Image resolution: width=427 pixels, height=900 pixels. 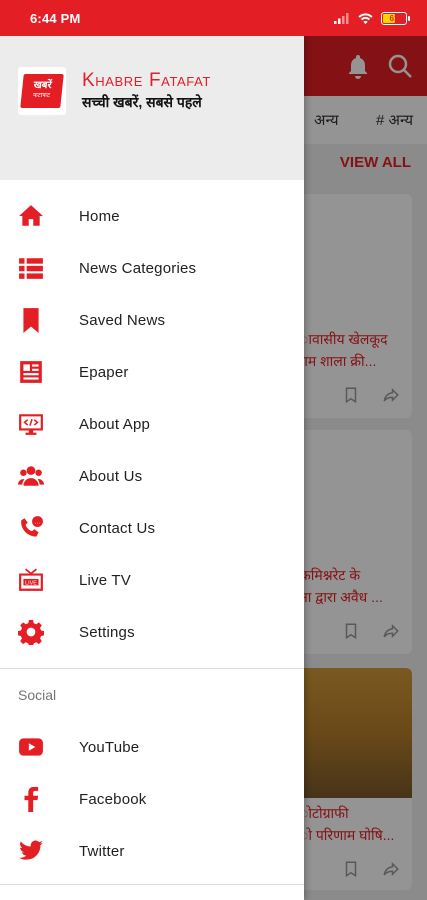 What do you see at coordinates (99, 216) in the screenshot?
I see `menu-label: Home` at bounding box center [99, 216].